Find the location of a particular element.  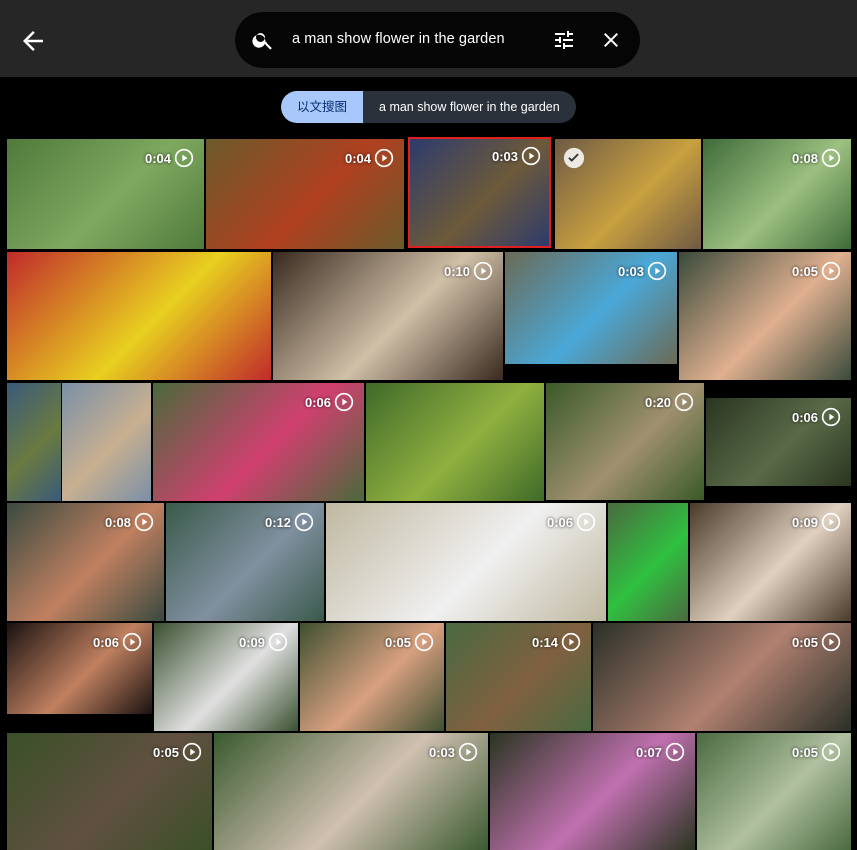

result-thumbnail: 0:07 is located at coordinates (592, 791).